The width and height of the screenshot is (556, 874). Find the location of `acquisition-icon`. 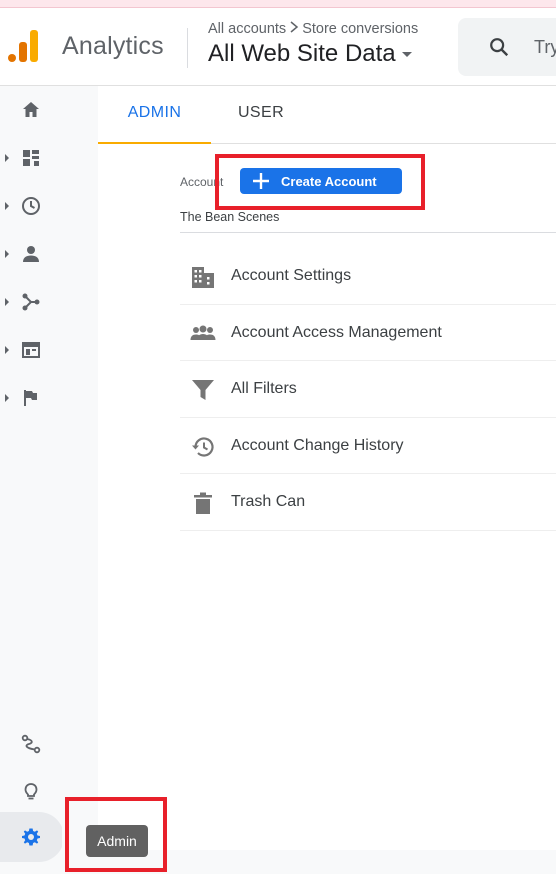

acquisition-icon is located at coordinates (31, 302).